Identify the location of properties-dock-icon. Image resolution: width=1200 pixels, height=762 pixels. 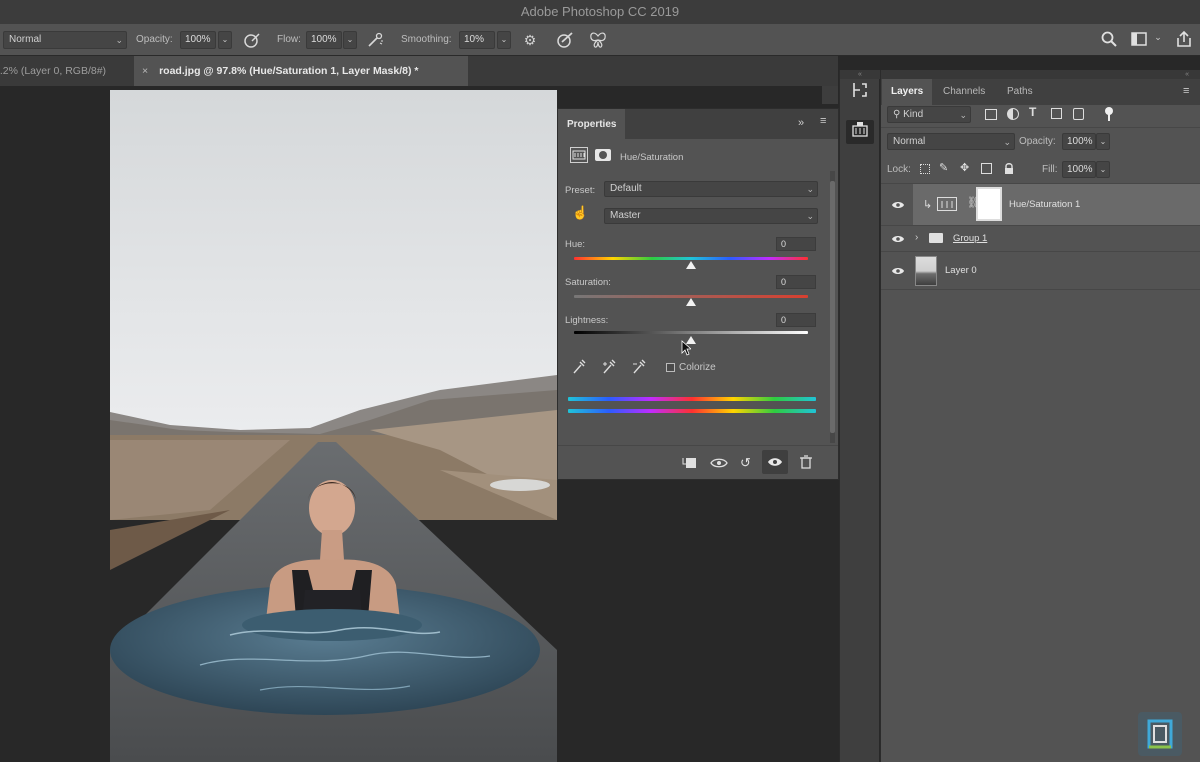
(860, 132).